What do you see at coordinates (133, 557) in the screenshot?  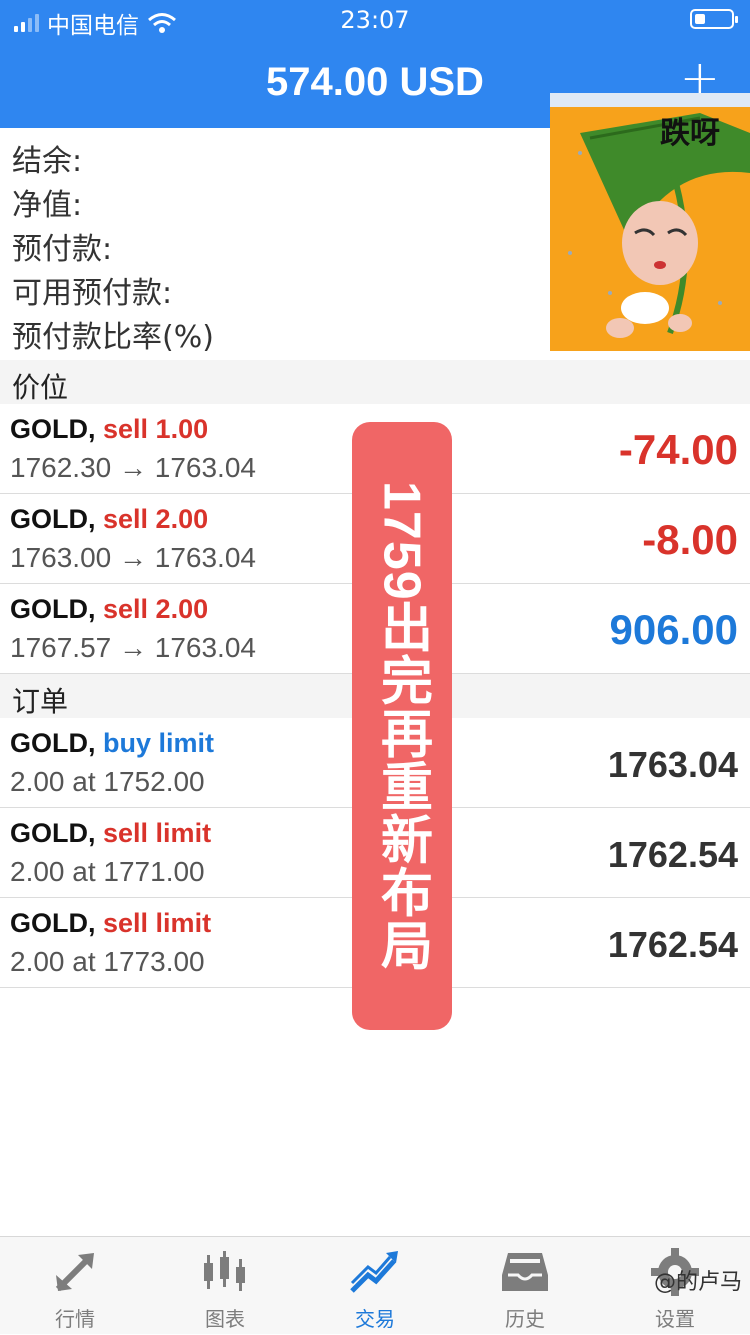 I see `position-prices: 1763.00 → 1763.04` at bounding box center [133, 557].